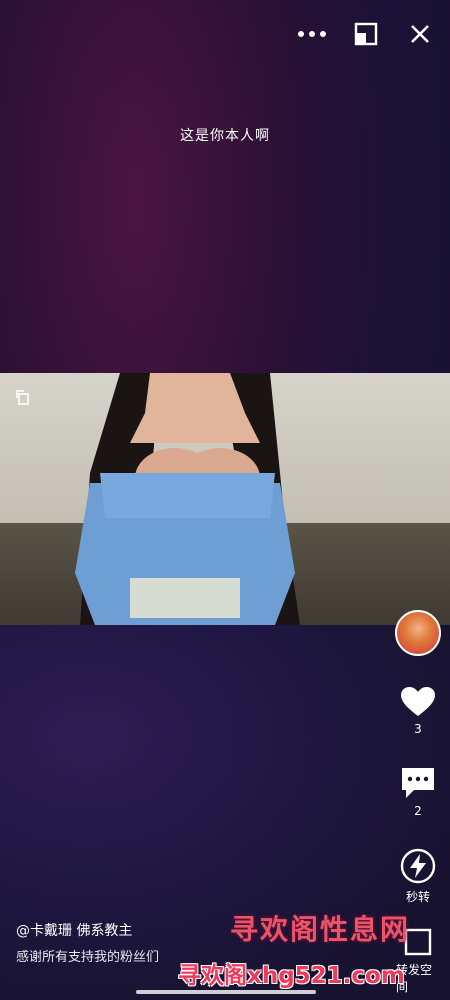 This screenshot has width=450, height=1000. I want to click on video-caption: 这是你本人啊, so click(225, 136).